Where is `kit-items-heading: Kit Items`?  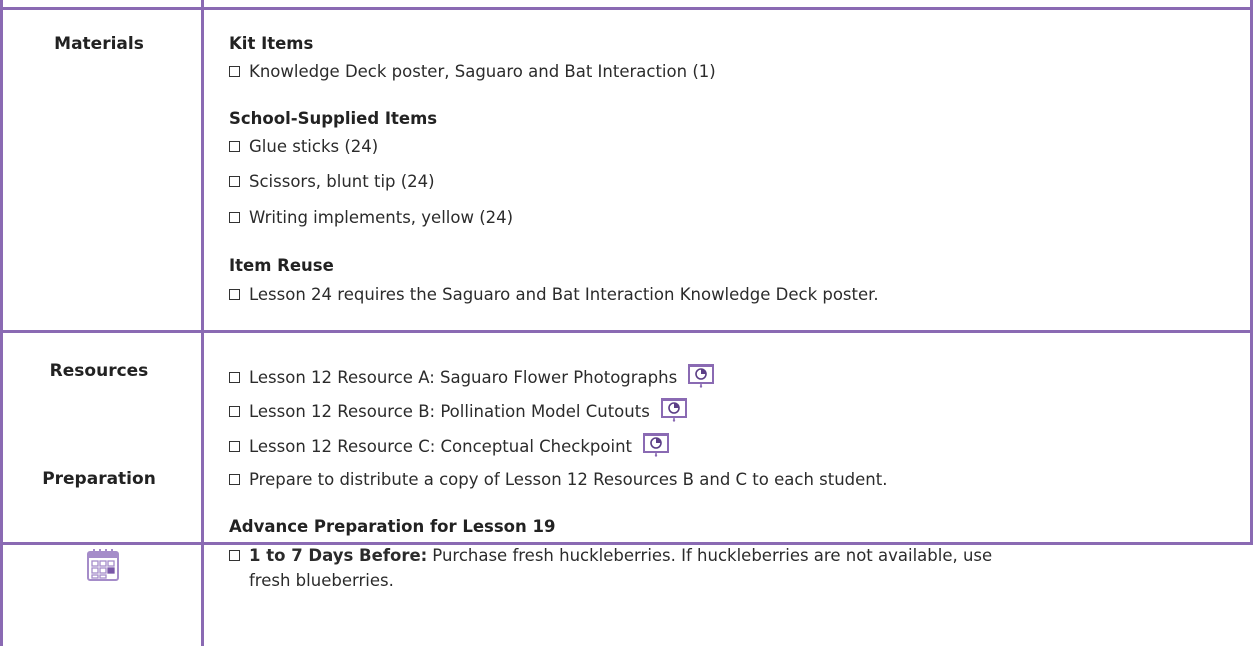 kit-items-heading: Kit Items is located at coordinates (271, 43).